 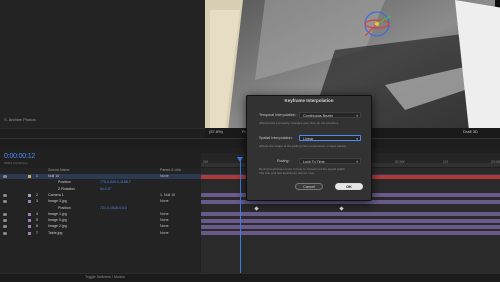 I want to click on ruler-tick-label: 12f, so click(x=445, y=162).